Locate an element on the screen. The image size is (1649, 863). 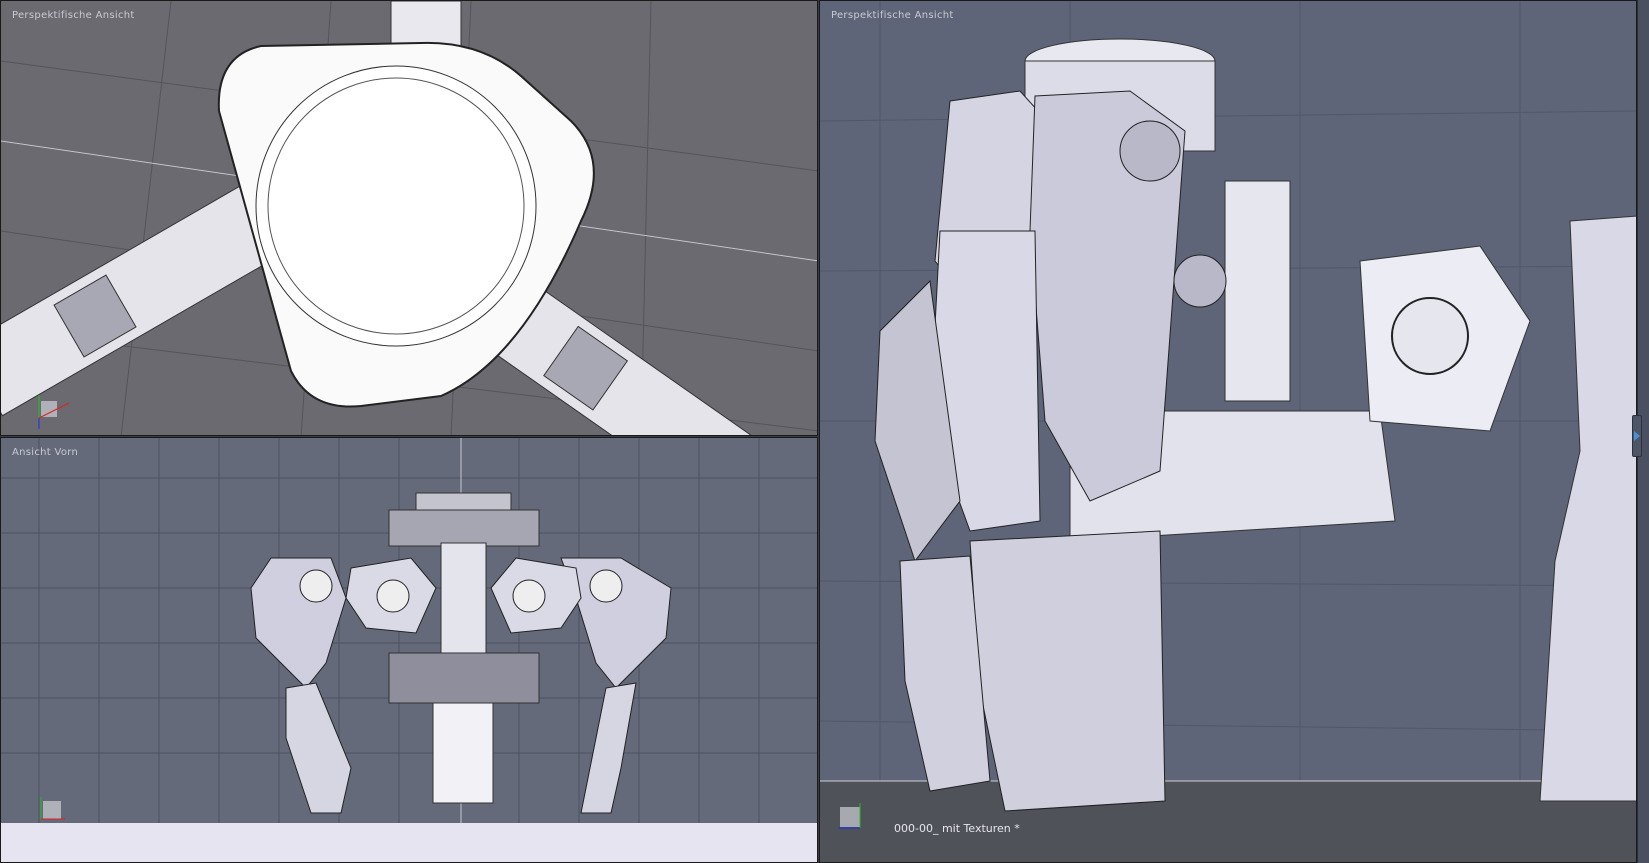
panel-collapse-button is located at coordinates (1637, 436).